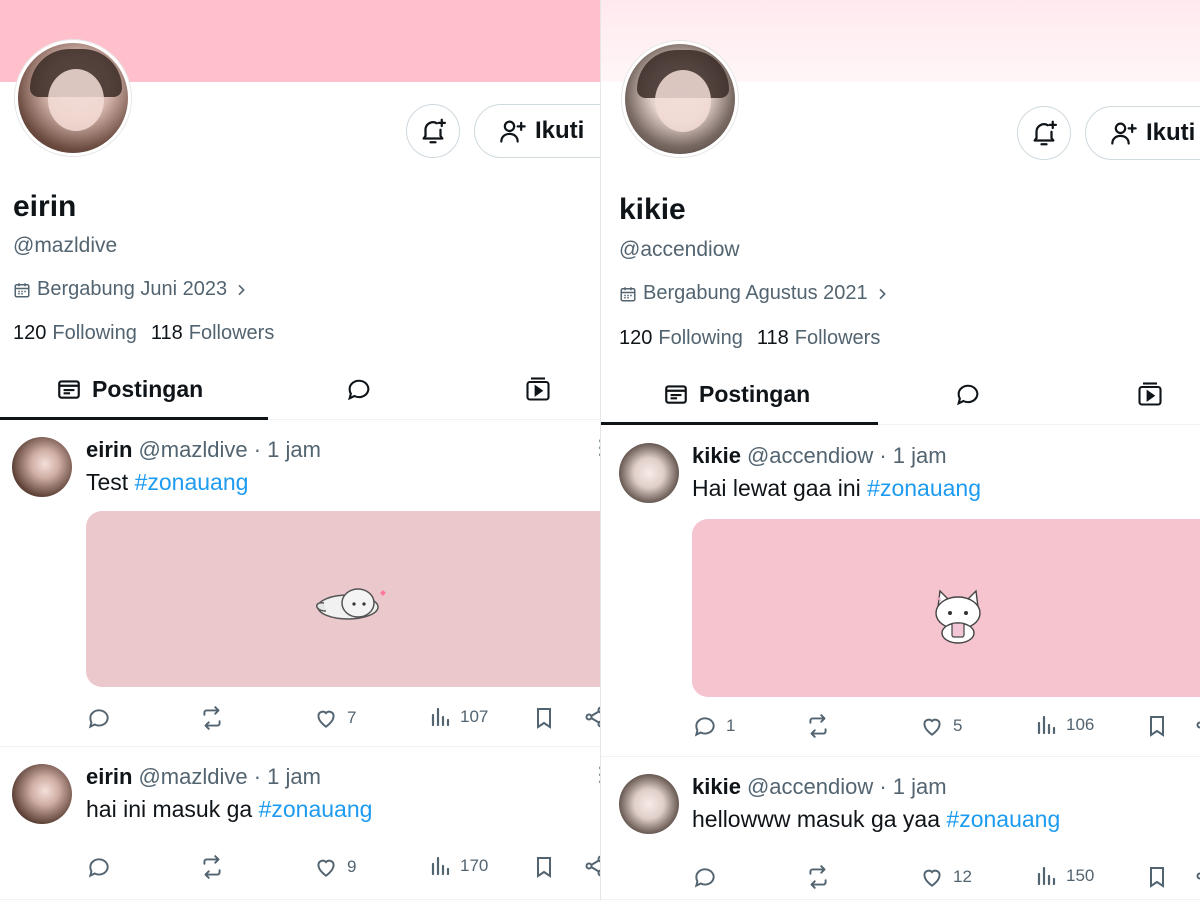  I want to click on display-name: eirin, so click(45, 206).